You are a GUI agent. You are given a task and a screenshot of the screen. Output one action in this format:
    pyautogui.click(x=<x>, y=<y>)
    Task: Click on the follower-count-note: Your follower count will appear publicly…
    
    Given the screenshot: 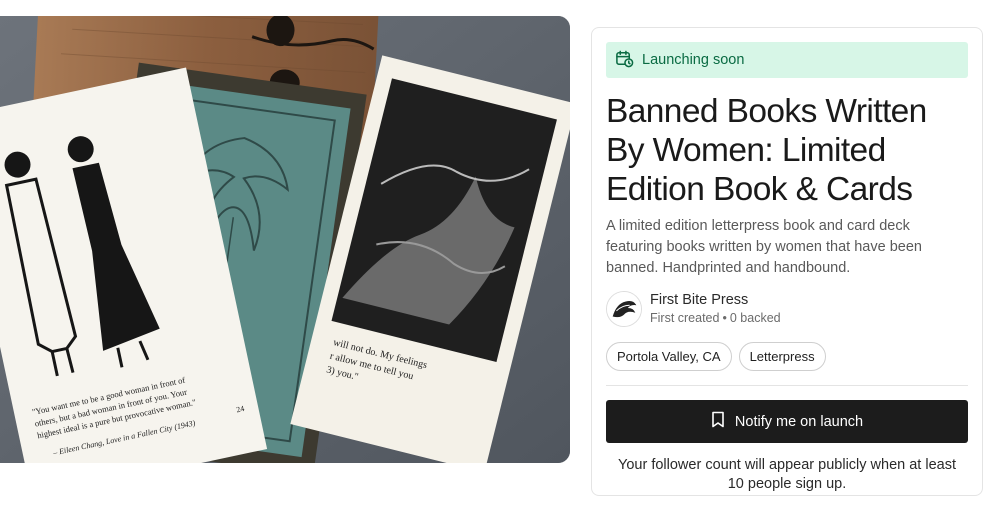 What is the action you would take?
    pyautogui.click(x=787, y=474)
    